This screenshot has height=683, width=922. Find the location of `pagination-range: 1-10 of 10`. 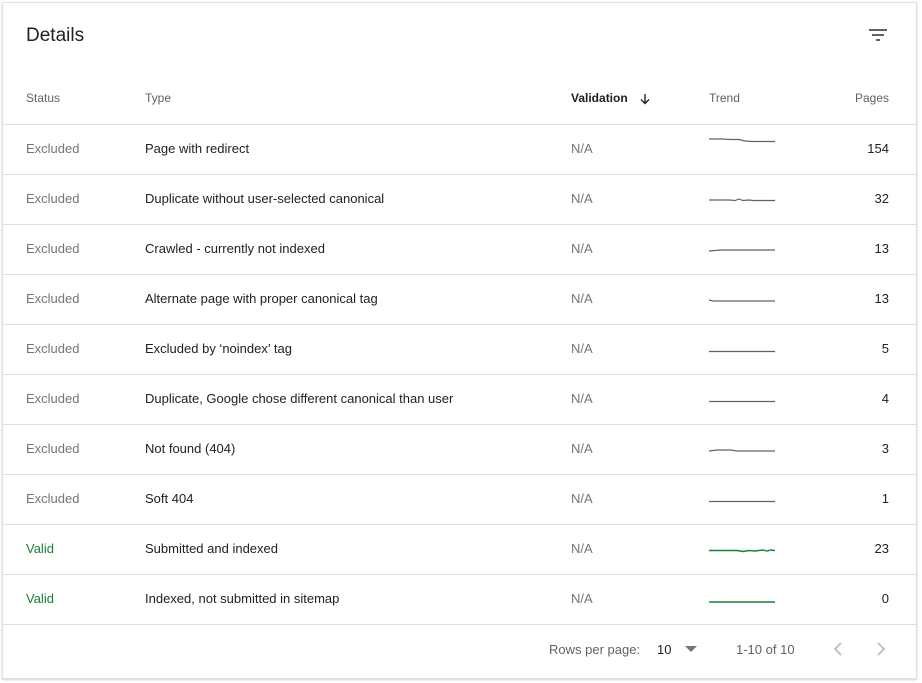

pagination-range: 1-10 of 10 is located at coordinates (765, 649).